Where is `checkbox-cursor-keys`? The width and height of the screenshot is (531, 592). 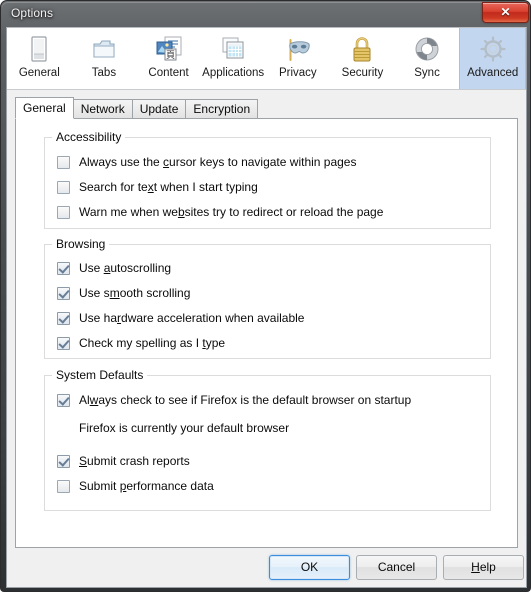 checkbox-cursor-keys is located at coordinates (63, 162).